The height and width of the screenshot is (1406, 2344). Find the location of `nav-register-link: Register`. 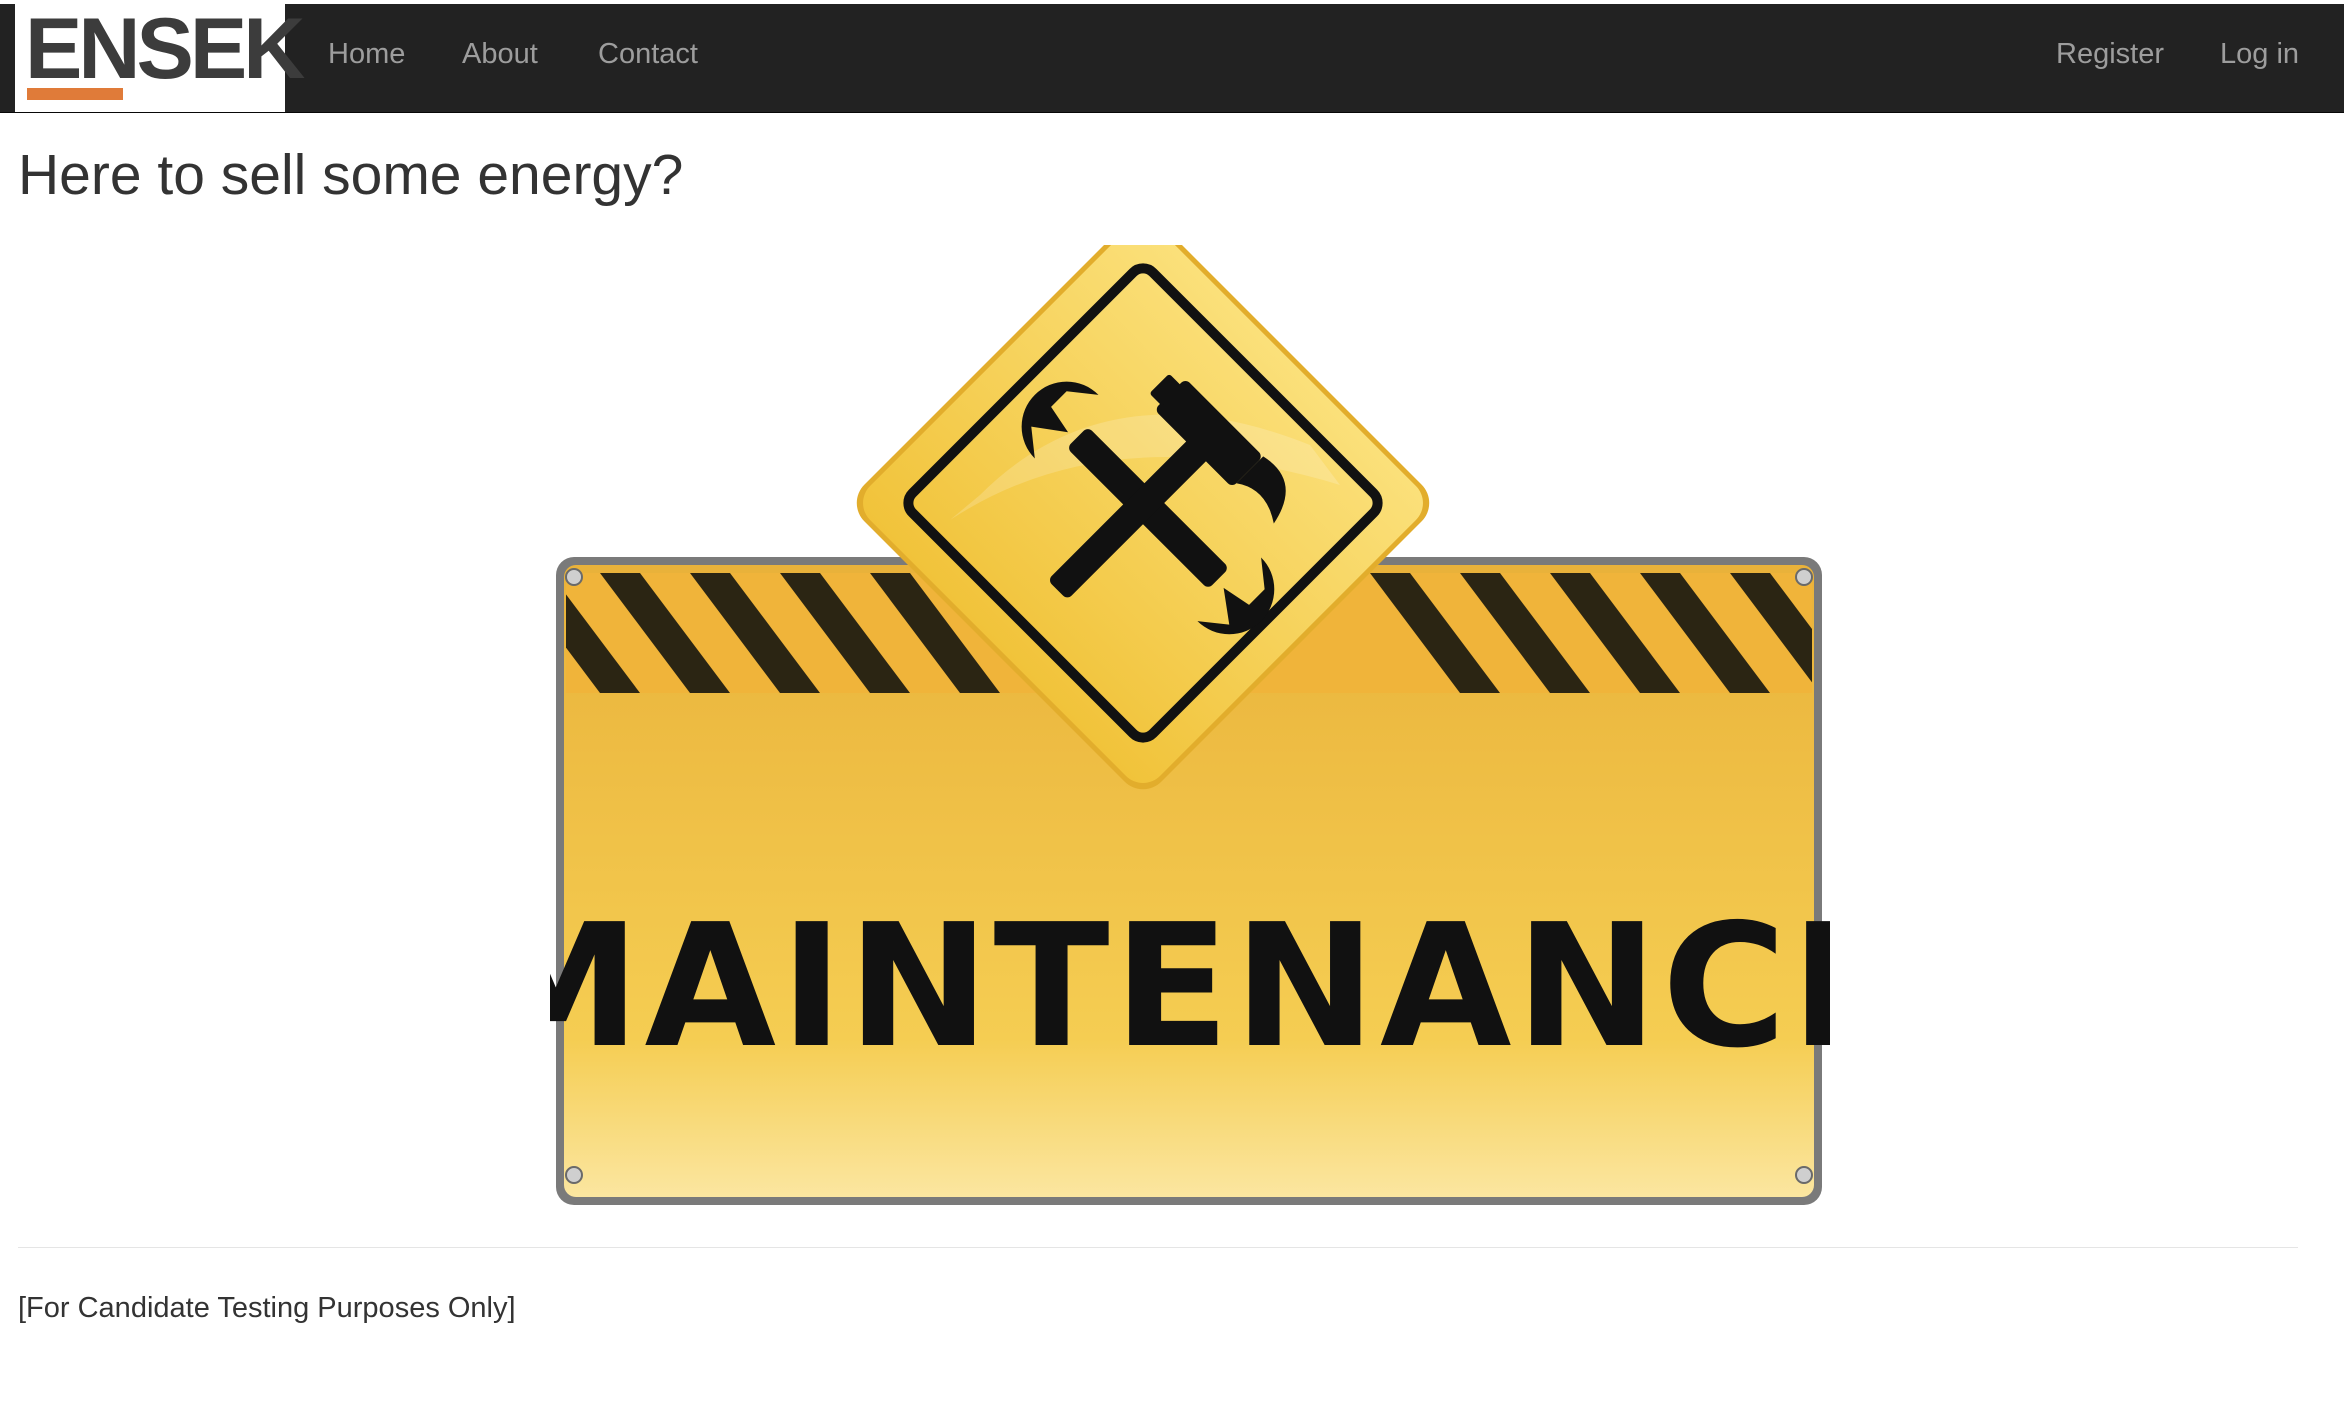

nav-register-link: Register is located at coordinates (2110, 54).